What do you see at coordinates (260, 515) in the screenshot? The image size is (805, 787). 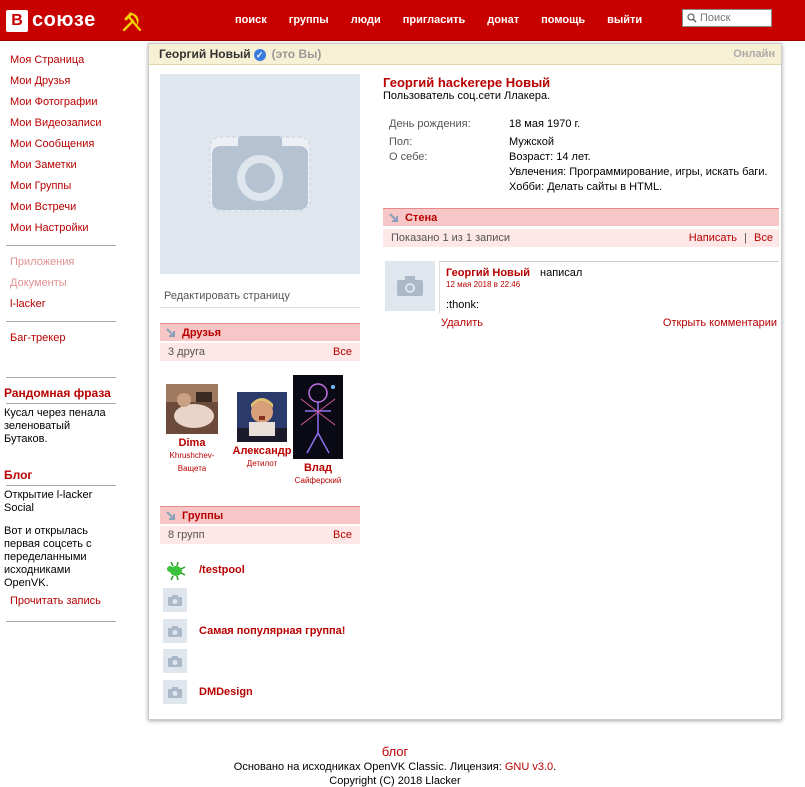 I see `groups-header: Группы` at bounding box center [260, 515].